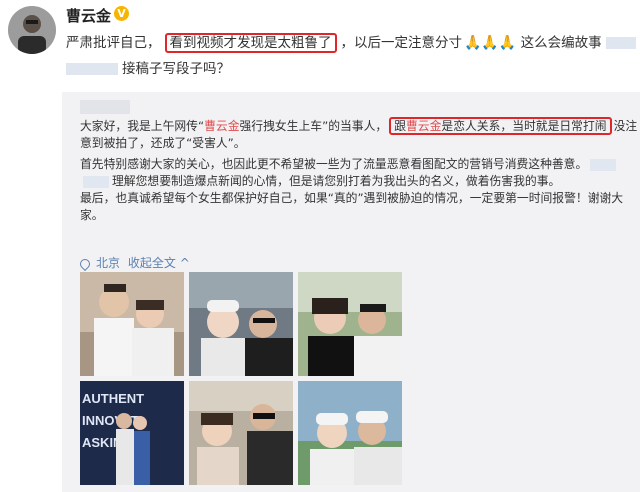  What do you see at coordinates (152, 263) in the screenshot?
I see `collapse-text-link: 收起全文` at bounding box center [152, 263].